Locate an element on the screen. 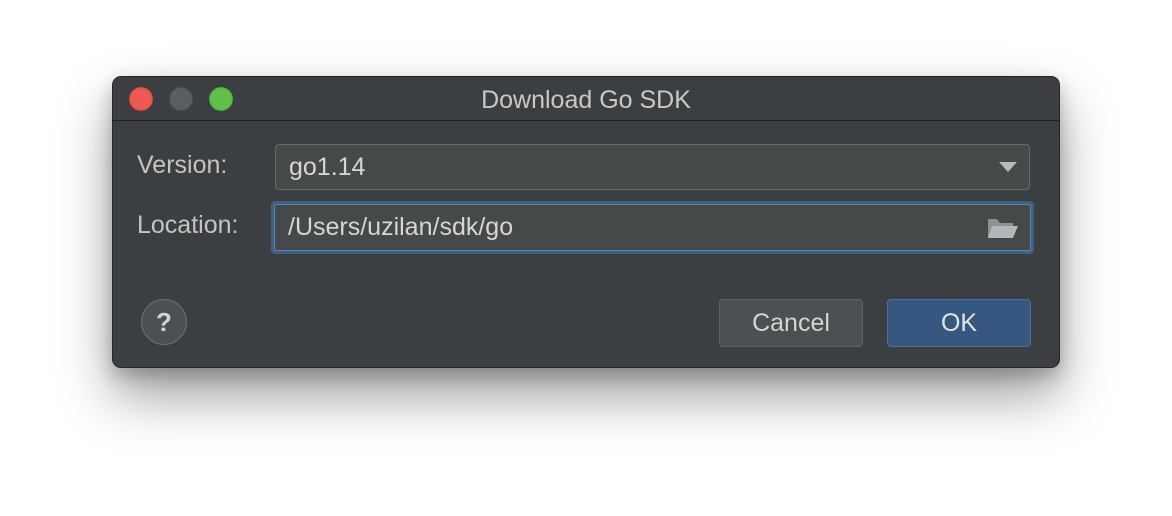 The height and width of the screenshot is (516, 1172). help-button: ? is located at coordinates (164, 322).